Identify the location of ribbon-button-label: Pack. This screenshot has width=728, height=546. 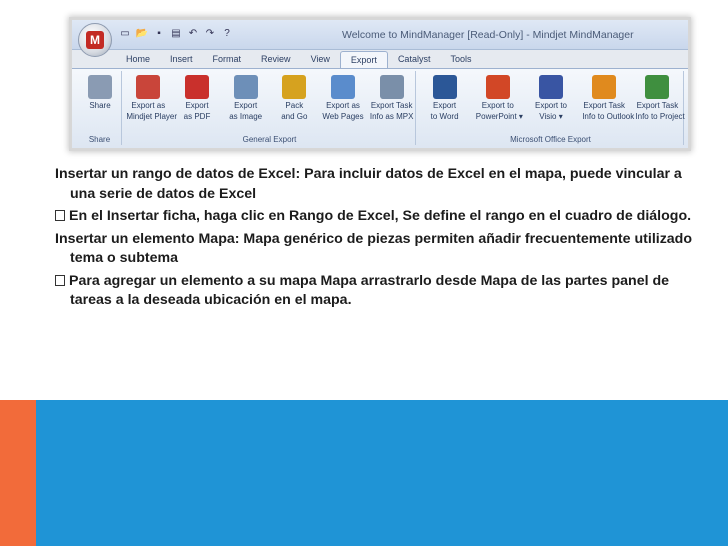
(294, 105).